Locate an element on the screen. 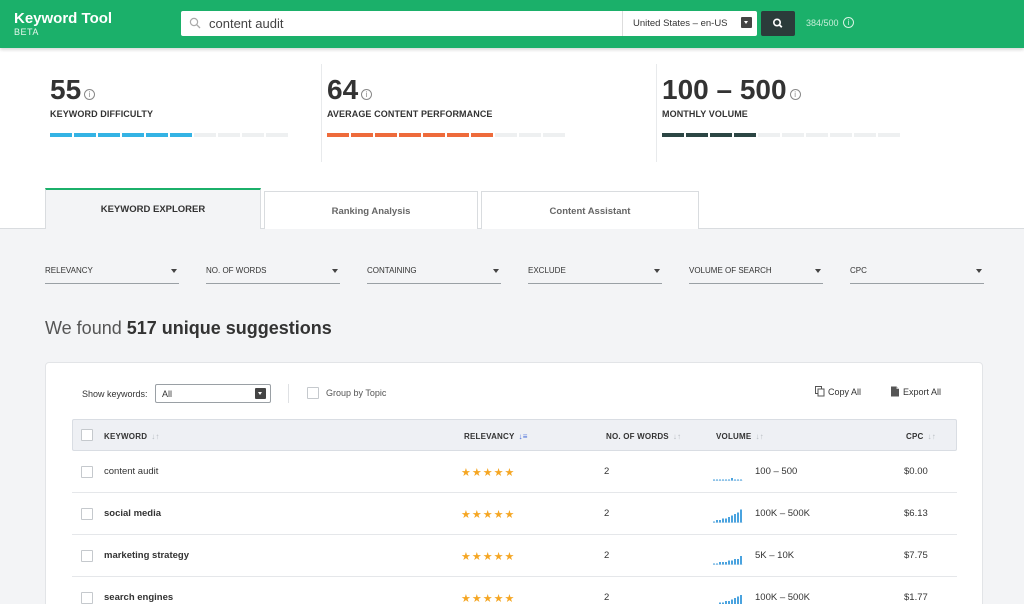 The height and width of the screenshot is (604, 1024). copy-icon is located at coordinates (820, 391).